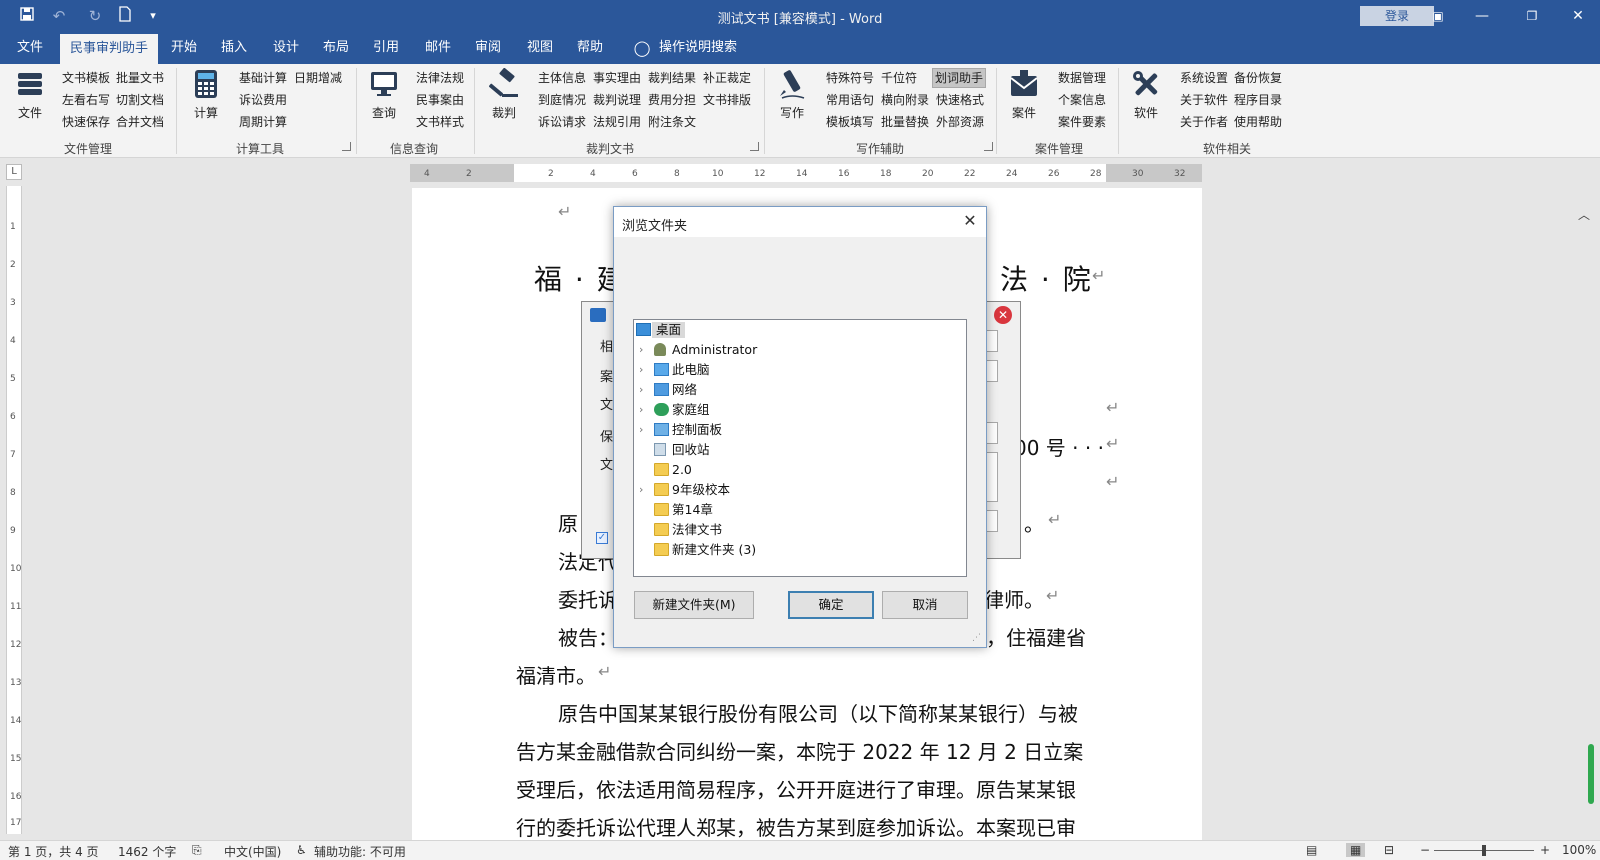  I want to click on ribbon-item: 法规引用, so click(617, 122).